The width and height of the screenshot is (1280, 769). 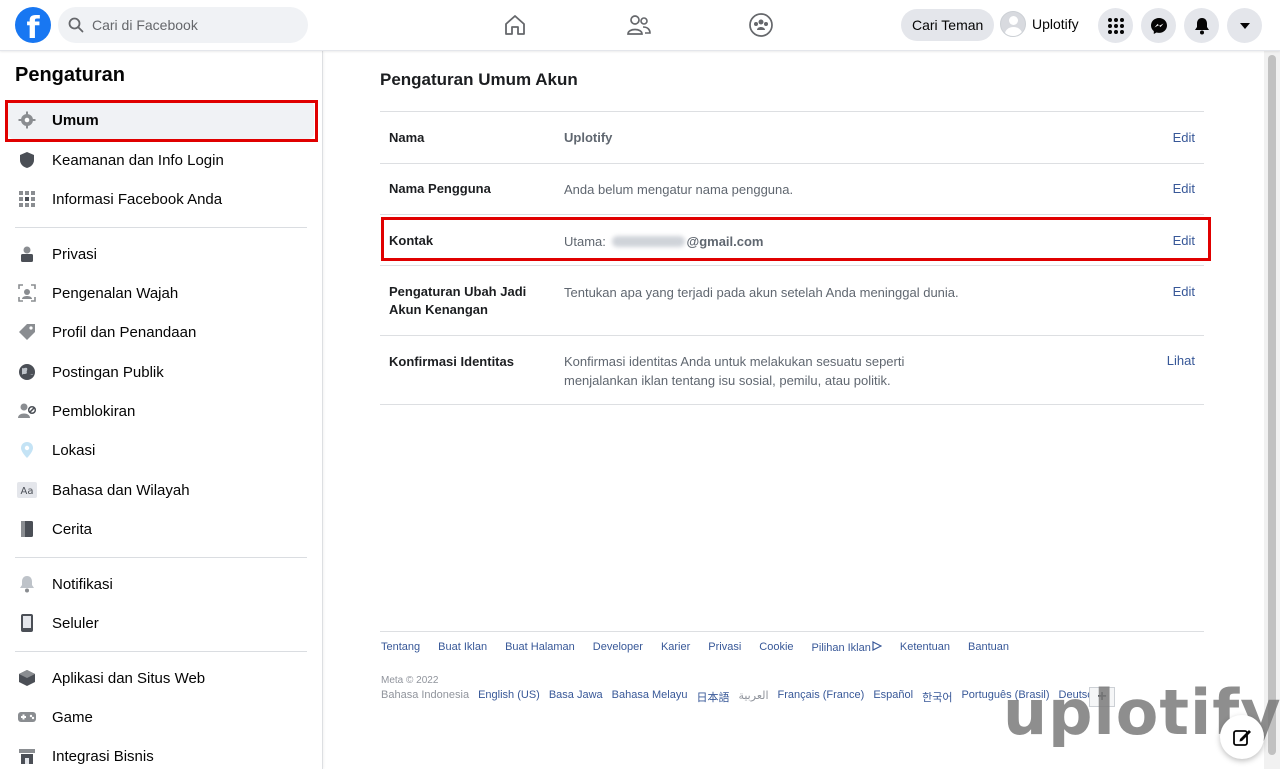 What do you see at coordinates (161, 717) in the screenshot?
I see `sidebar-item-games: Game` at bounding box center [161, 717].